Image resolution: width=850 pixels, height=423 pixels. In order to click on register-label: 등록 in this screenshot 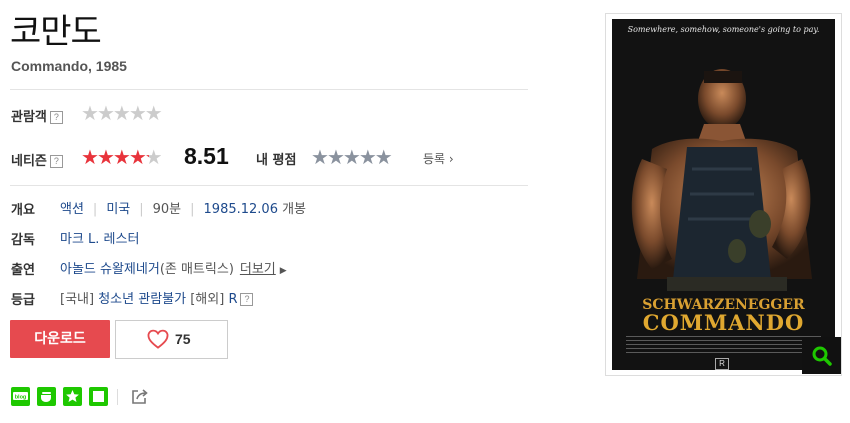, I will do `click(434, 159)`.